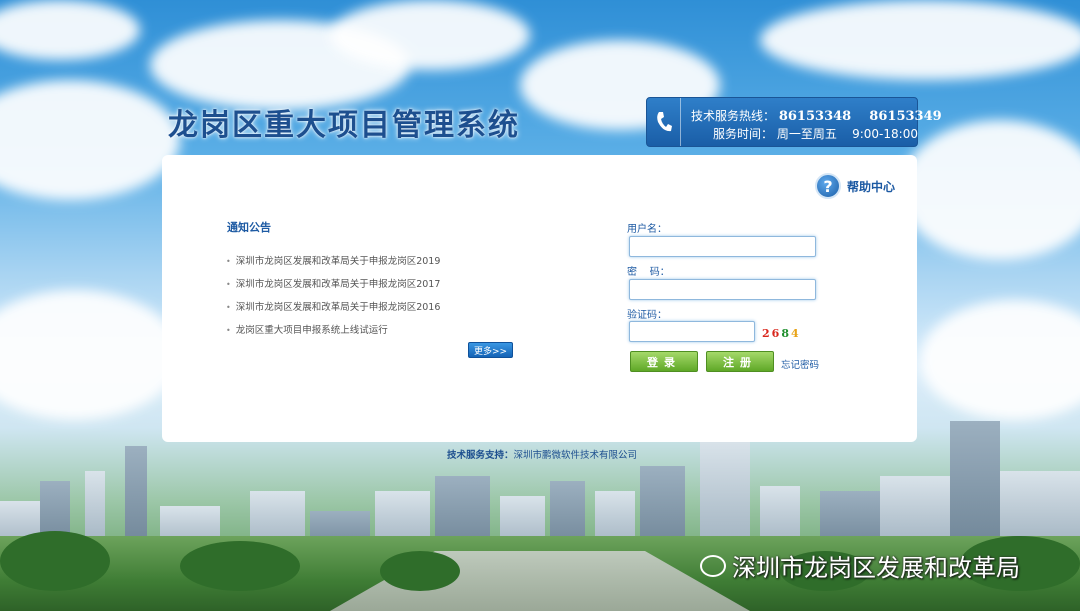 The height and width of the screenshot is (611, 1080). I want to click on hotline-numbers: 86153348 86153349, so click(860, 116).